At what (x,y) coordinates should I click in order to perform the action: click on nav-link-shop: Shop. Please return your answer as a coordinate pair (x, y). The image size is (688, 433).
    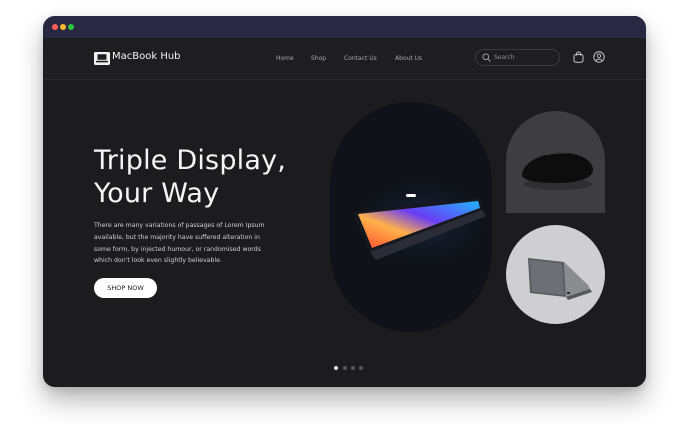
    Looking at the image, I should click on (318, 58).